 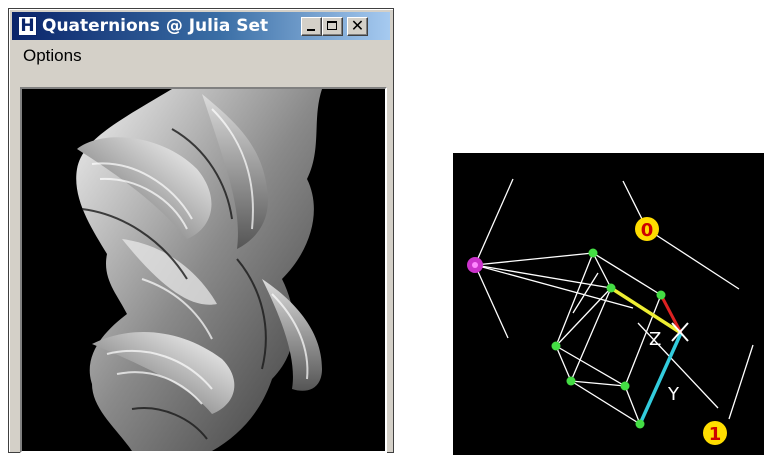 What do you see at coordinates (655, 339) in the screenshot?
I see `z-axis-label: Z` at bounding box center [655, 339].